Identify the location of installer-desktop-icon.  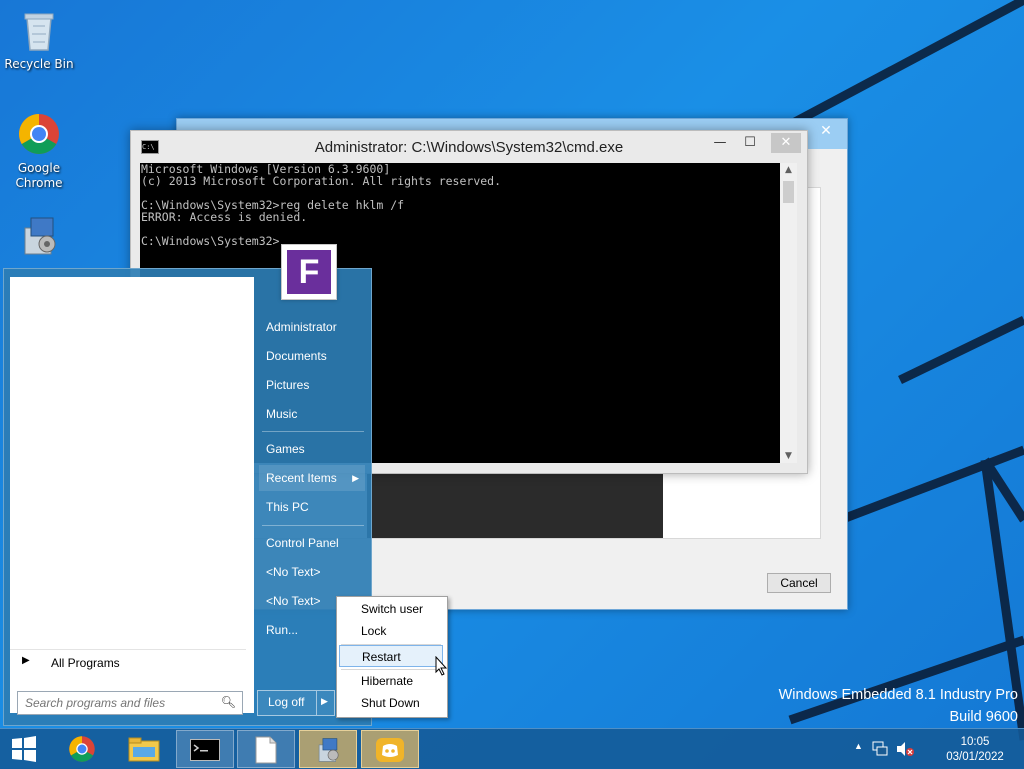
(39, 238).